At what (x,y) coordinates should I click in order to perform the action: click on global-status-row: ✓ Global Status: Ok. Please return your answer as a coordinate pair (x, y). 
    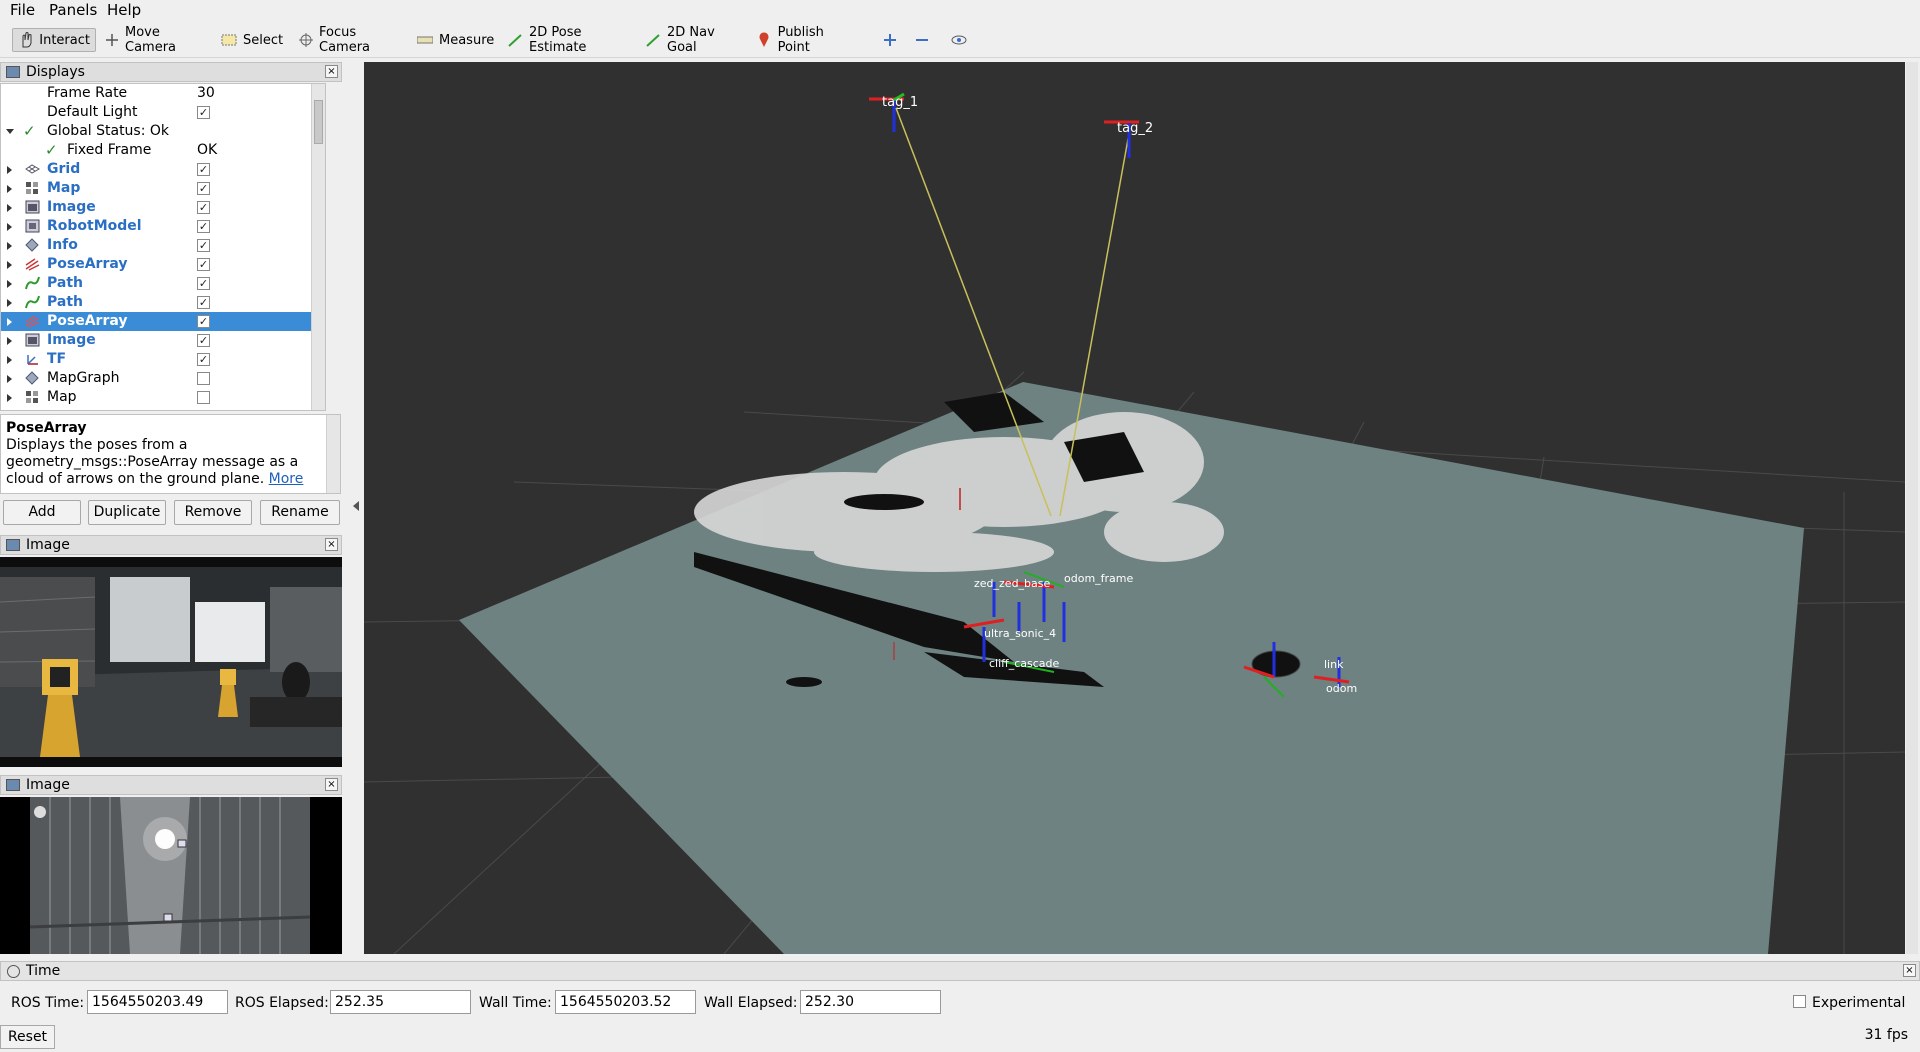
    Looking at the image, I should click on (163, 131).